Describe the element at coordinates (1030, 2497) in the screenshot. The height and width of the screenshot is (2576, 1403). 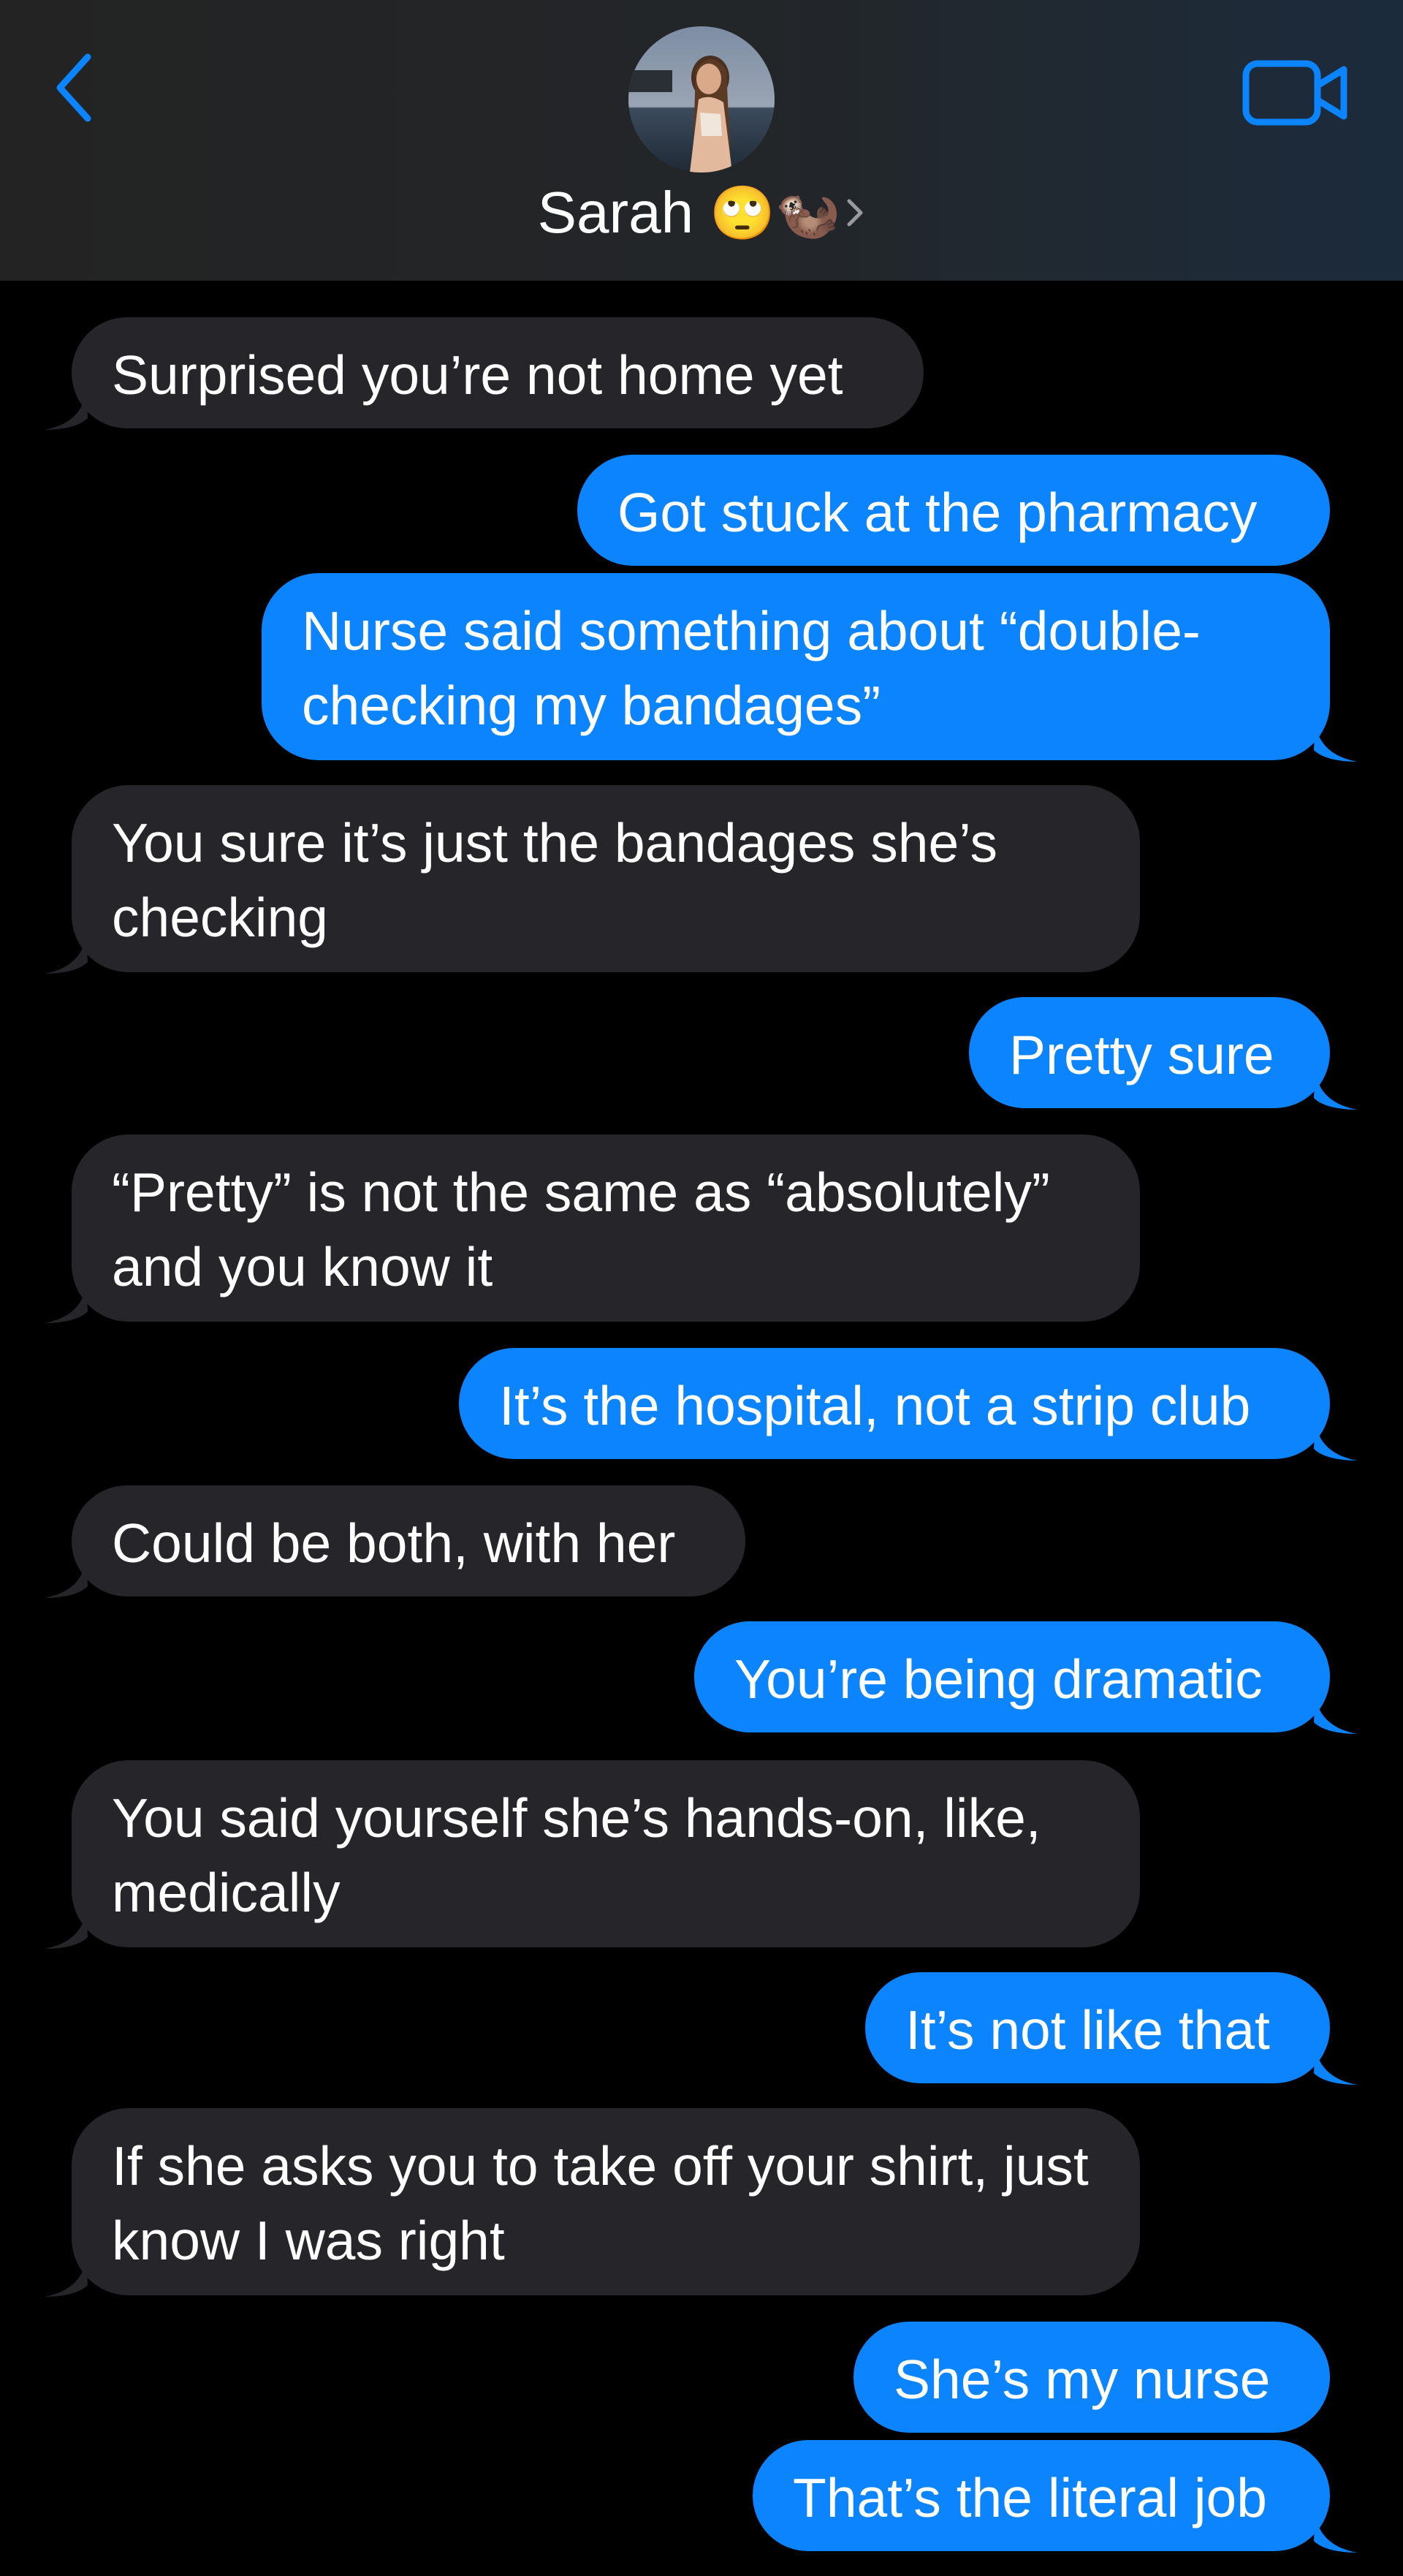
I see `message-text: That’s the literal job` at that location.